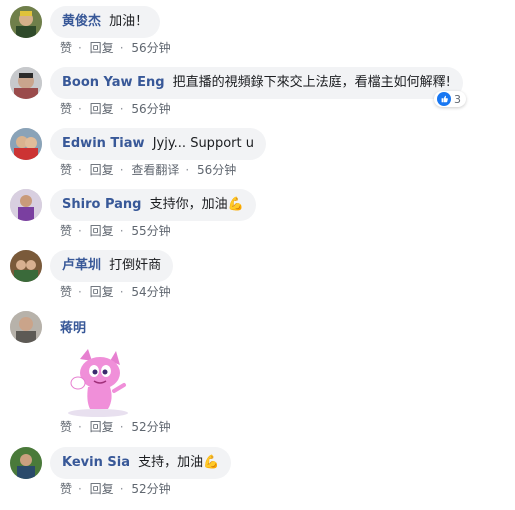 This screenshot has width=515, height=510. I want to click on comment-author: Kevin Sia, so click(96, 462).